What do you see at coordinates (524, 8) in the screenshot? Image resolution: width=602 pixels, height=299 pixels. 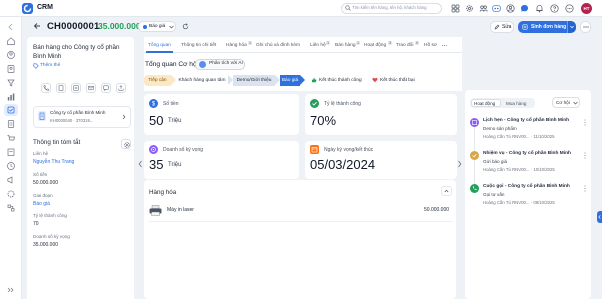 I see `chat-icon` at bounding box center [524, 8].